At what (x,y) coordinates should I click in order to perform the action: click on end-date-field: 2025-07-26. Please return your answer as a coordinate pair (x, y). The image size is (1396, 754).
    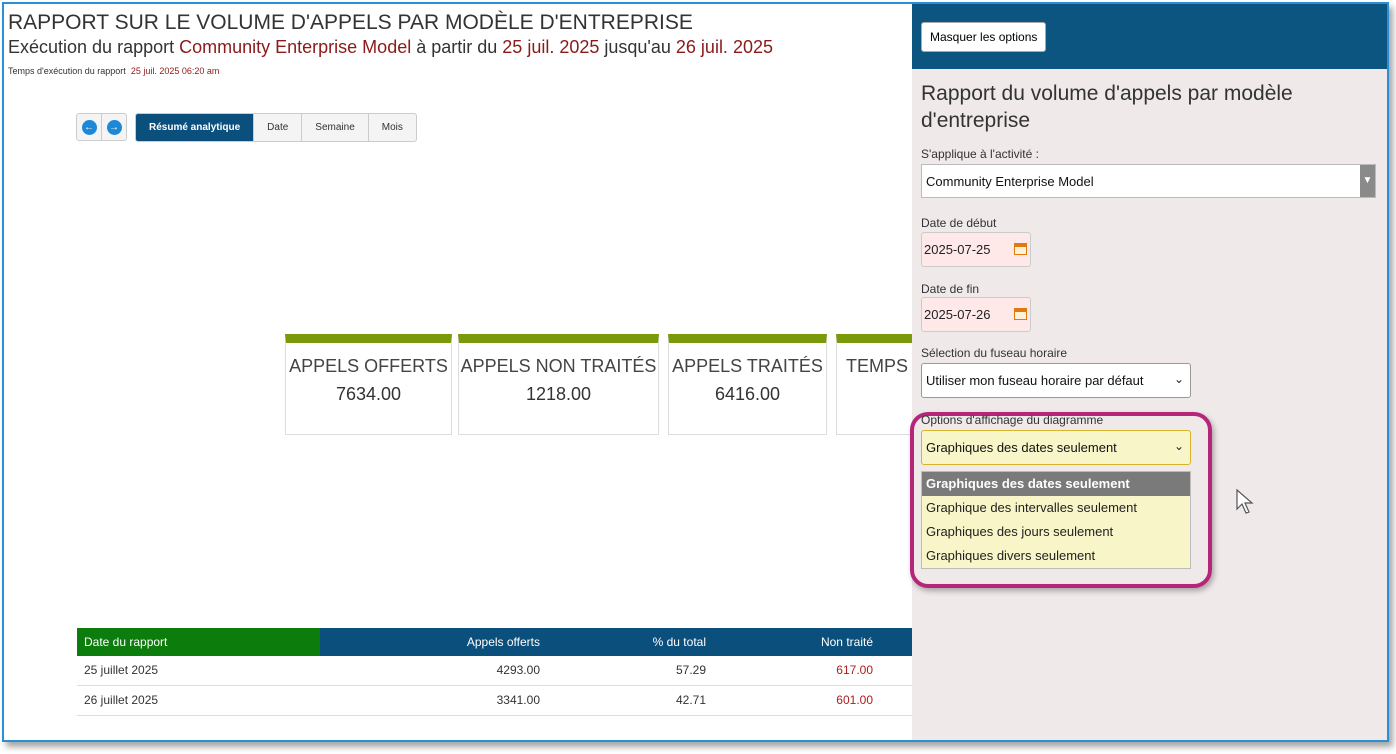
    Looking at the image, I should click on (976, 314).